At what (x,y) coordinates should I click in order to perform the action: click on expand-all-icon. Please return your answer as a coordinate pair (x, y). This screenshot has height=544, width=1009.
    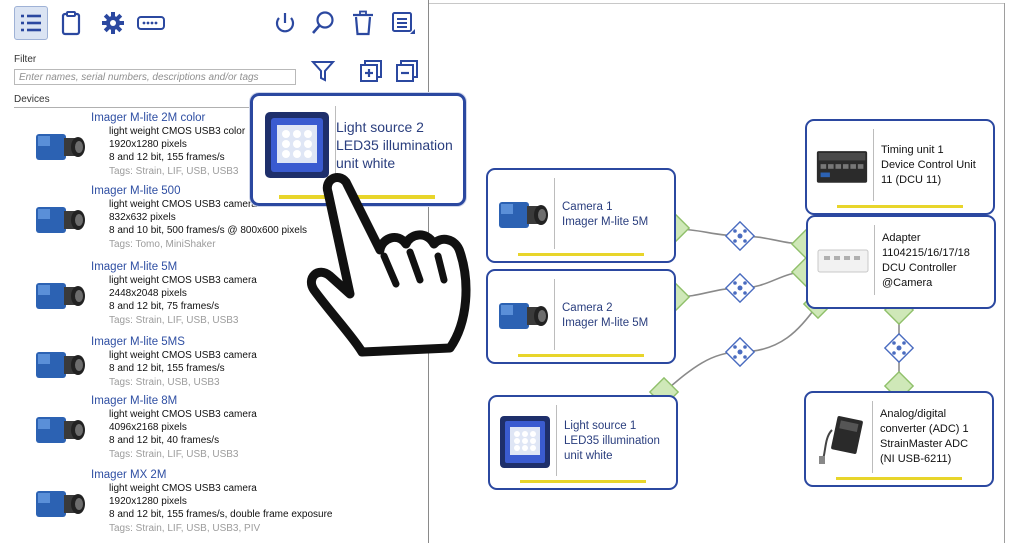
    Looking at the image, I should click on (371, 71).